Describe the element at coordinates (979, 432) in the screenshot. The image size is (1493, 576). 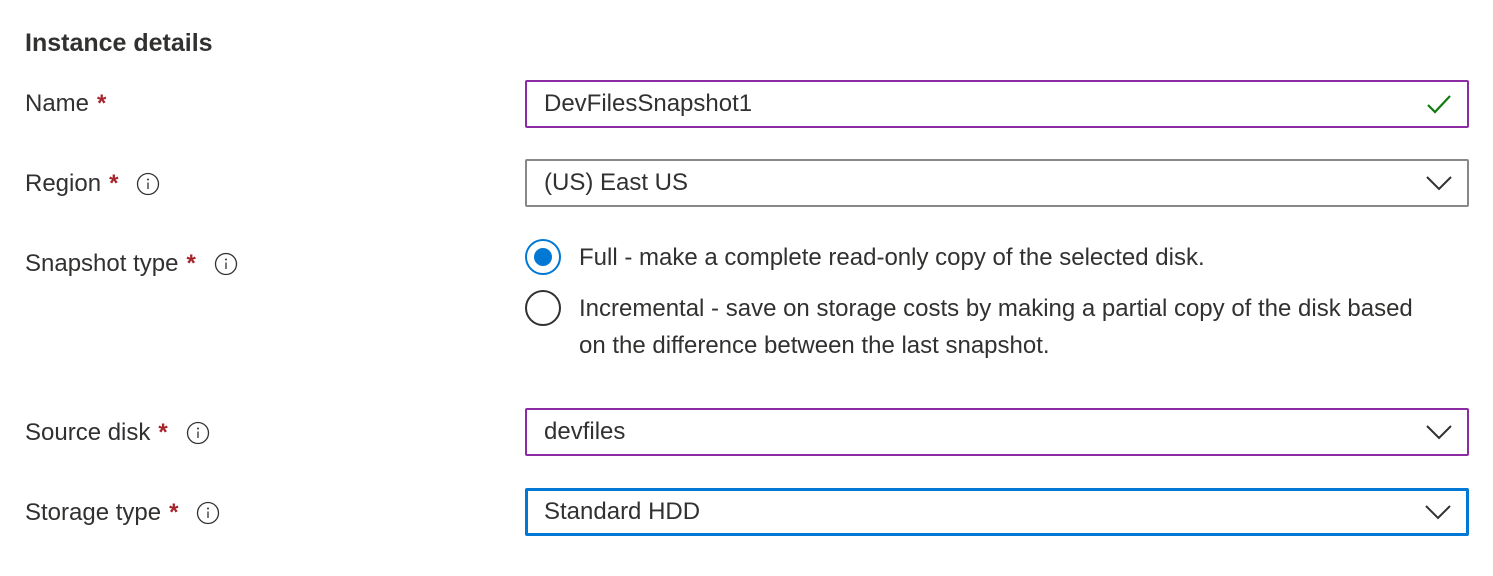
I see `source-disk-selected-value: devfiles` at that location.